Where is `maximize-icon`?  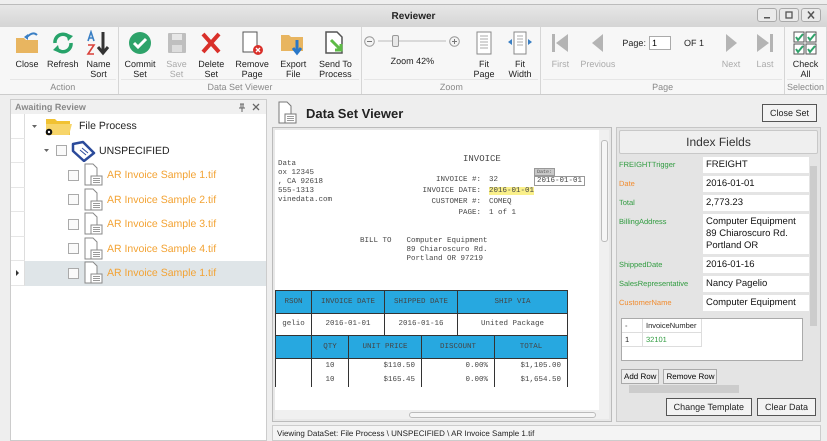
maximize-icon is located at coordinates (789, 15).